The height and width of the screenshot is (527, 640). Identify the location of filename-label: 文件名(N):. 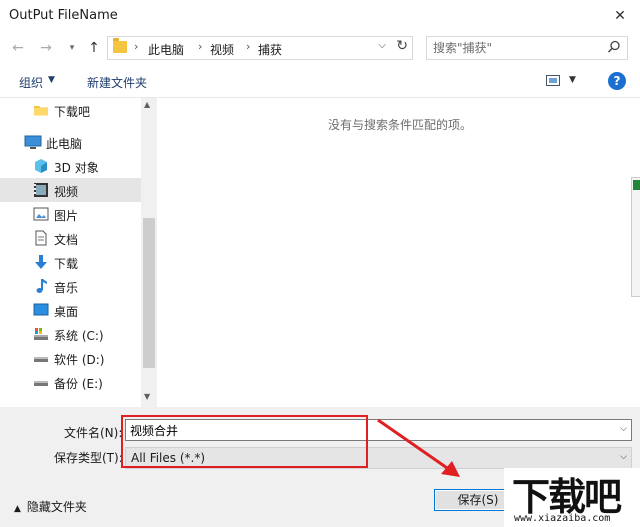
(93, 433).